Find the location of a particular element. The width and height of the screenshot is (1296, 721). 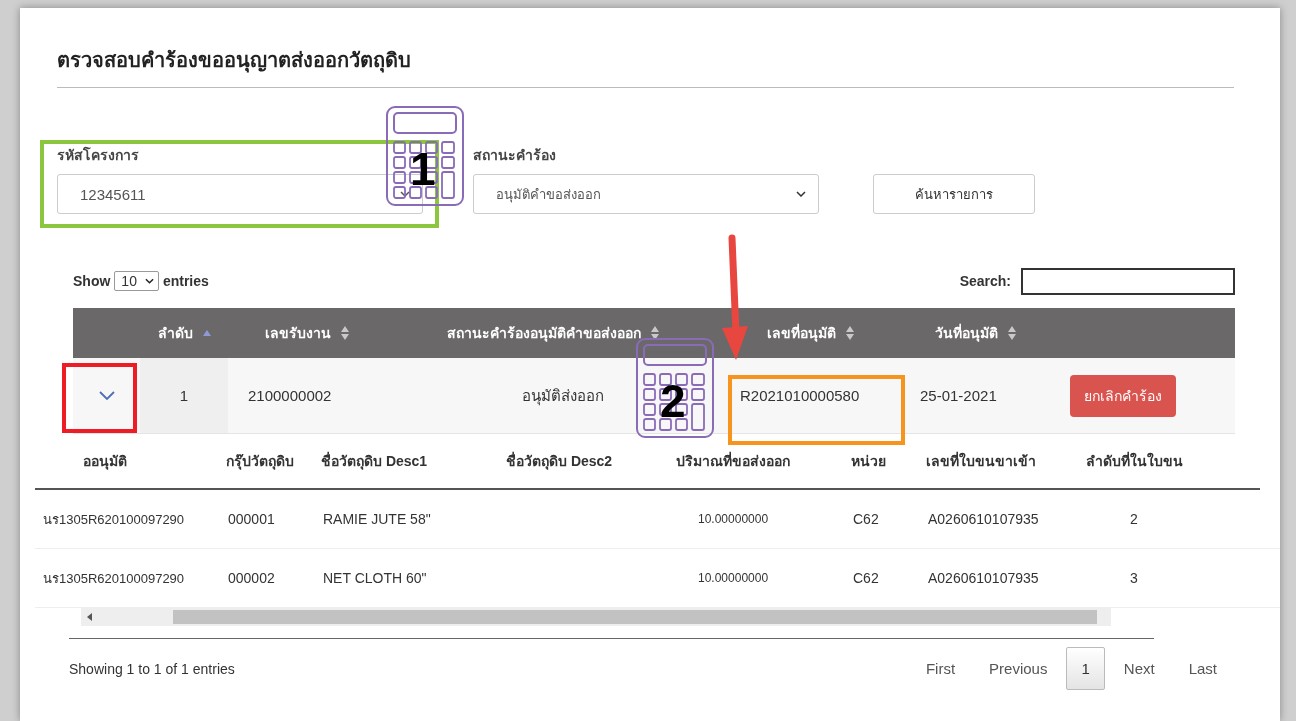

table-cell: R2021010000580 is located at coordinates (800, 395).